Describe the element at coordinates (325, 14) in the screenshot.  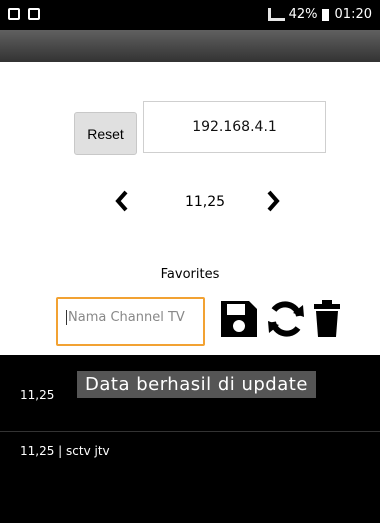
I see `battery-icon` at that location.